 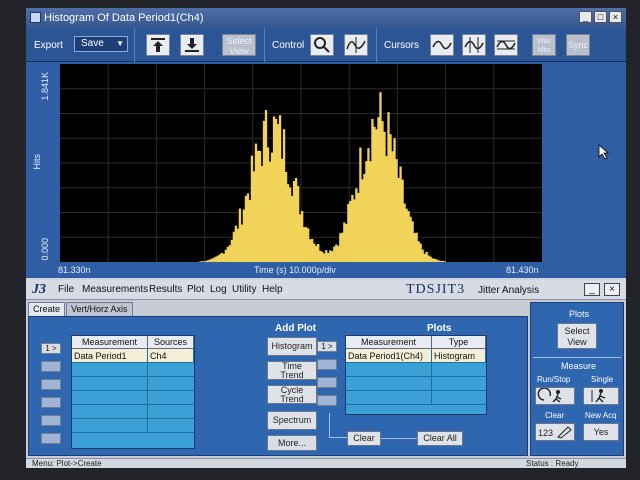 I want to click on right-select-view-button: Select View, so click(x=577, y=336).